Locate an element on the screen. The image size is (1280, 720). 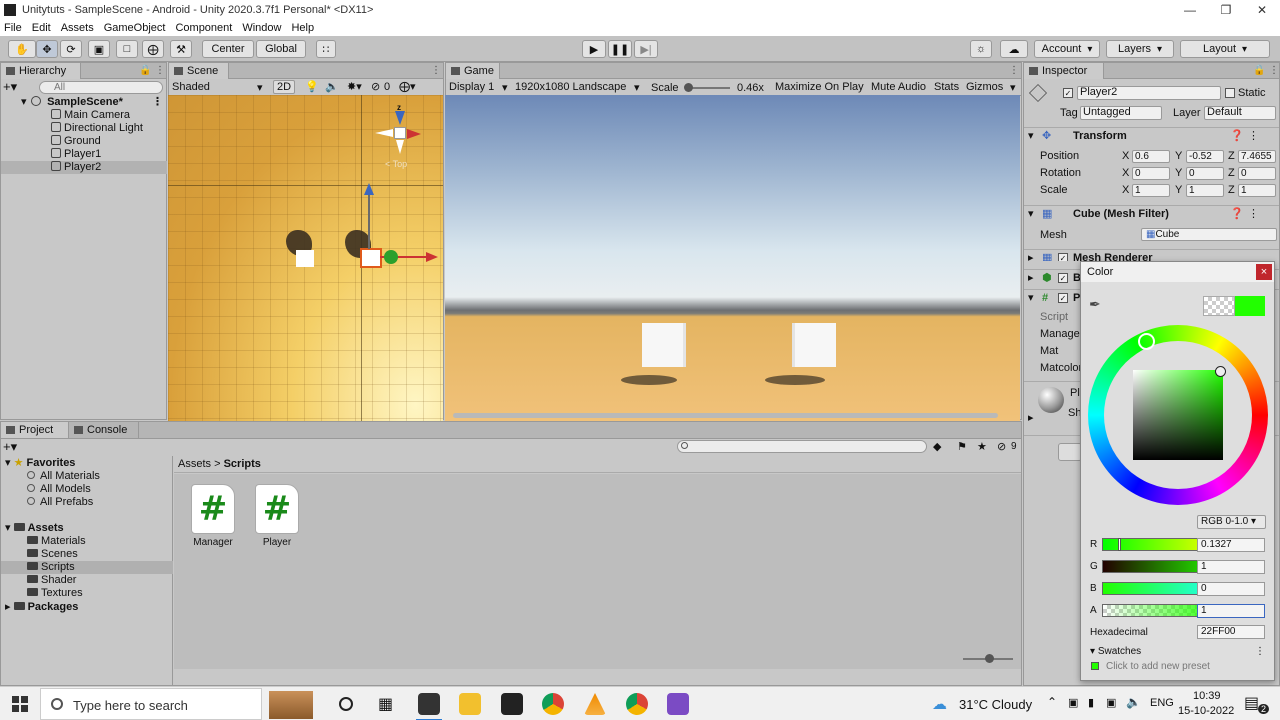
menu-file: File is located at coordinates (13, 28).